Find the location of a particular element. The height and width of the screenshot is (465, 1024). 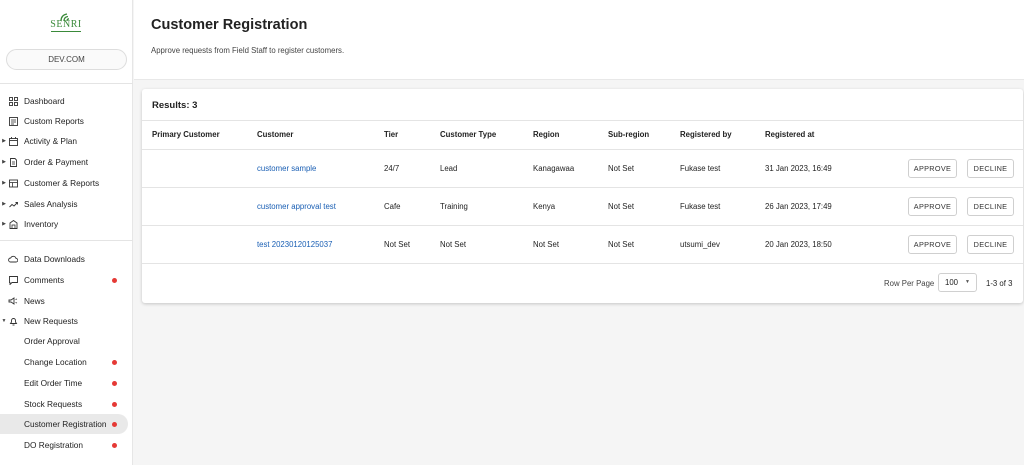

sidebar-item-label: Order & Payment is located at coordinates (56, 162).